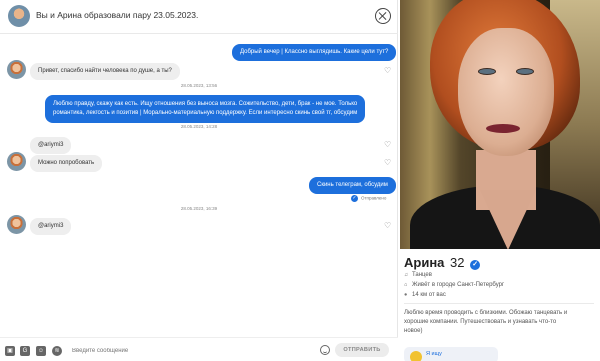  I want to click on bio-line: новое), so click(413, 331).